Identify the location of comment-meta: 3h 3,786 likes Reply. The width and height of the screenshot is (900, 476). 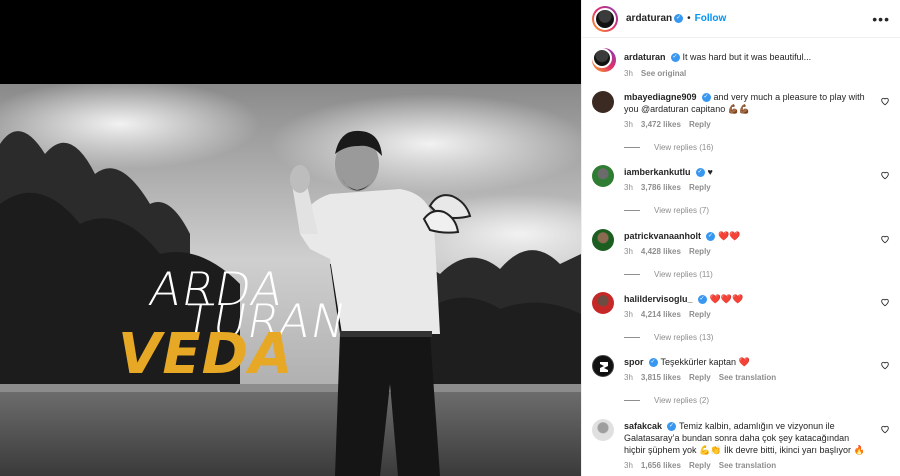
(757, 187).